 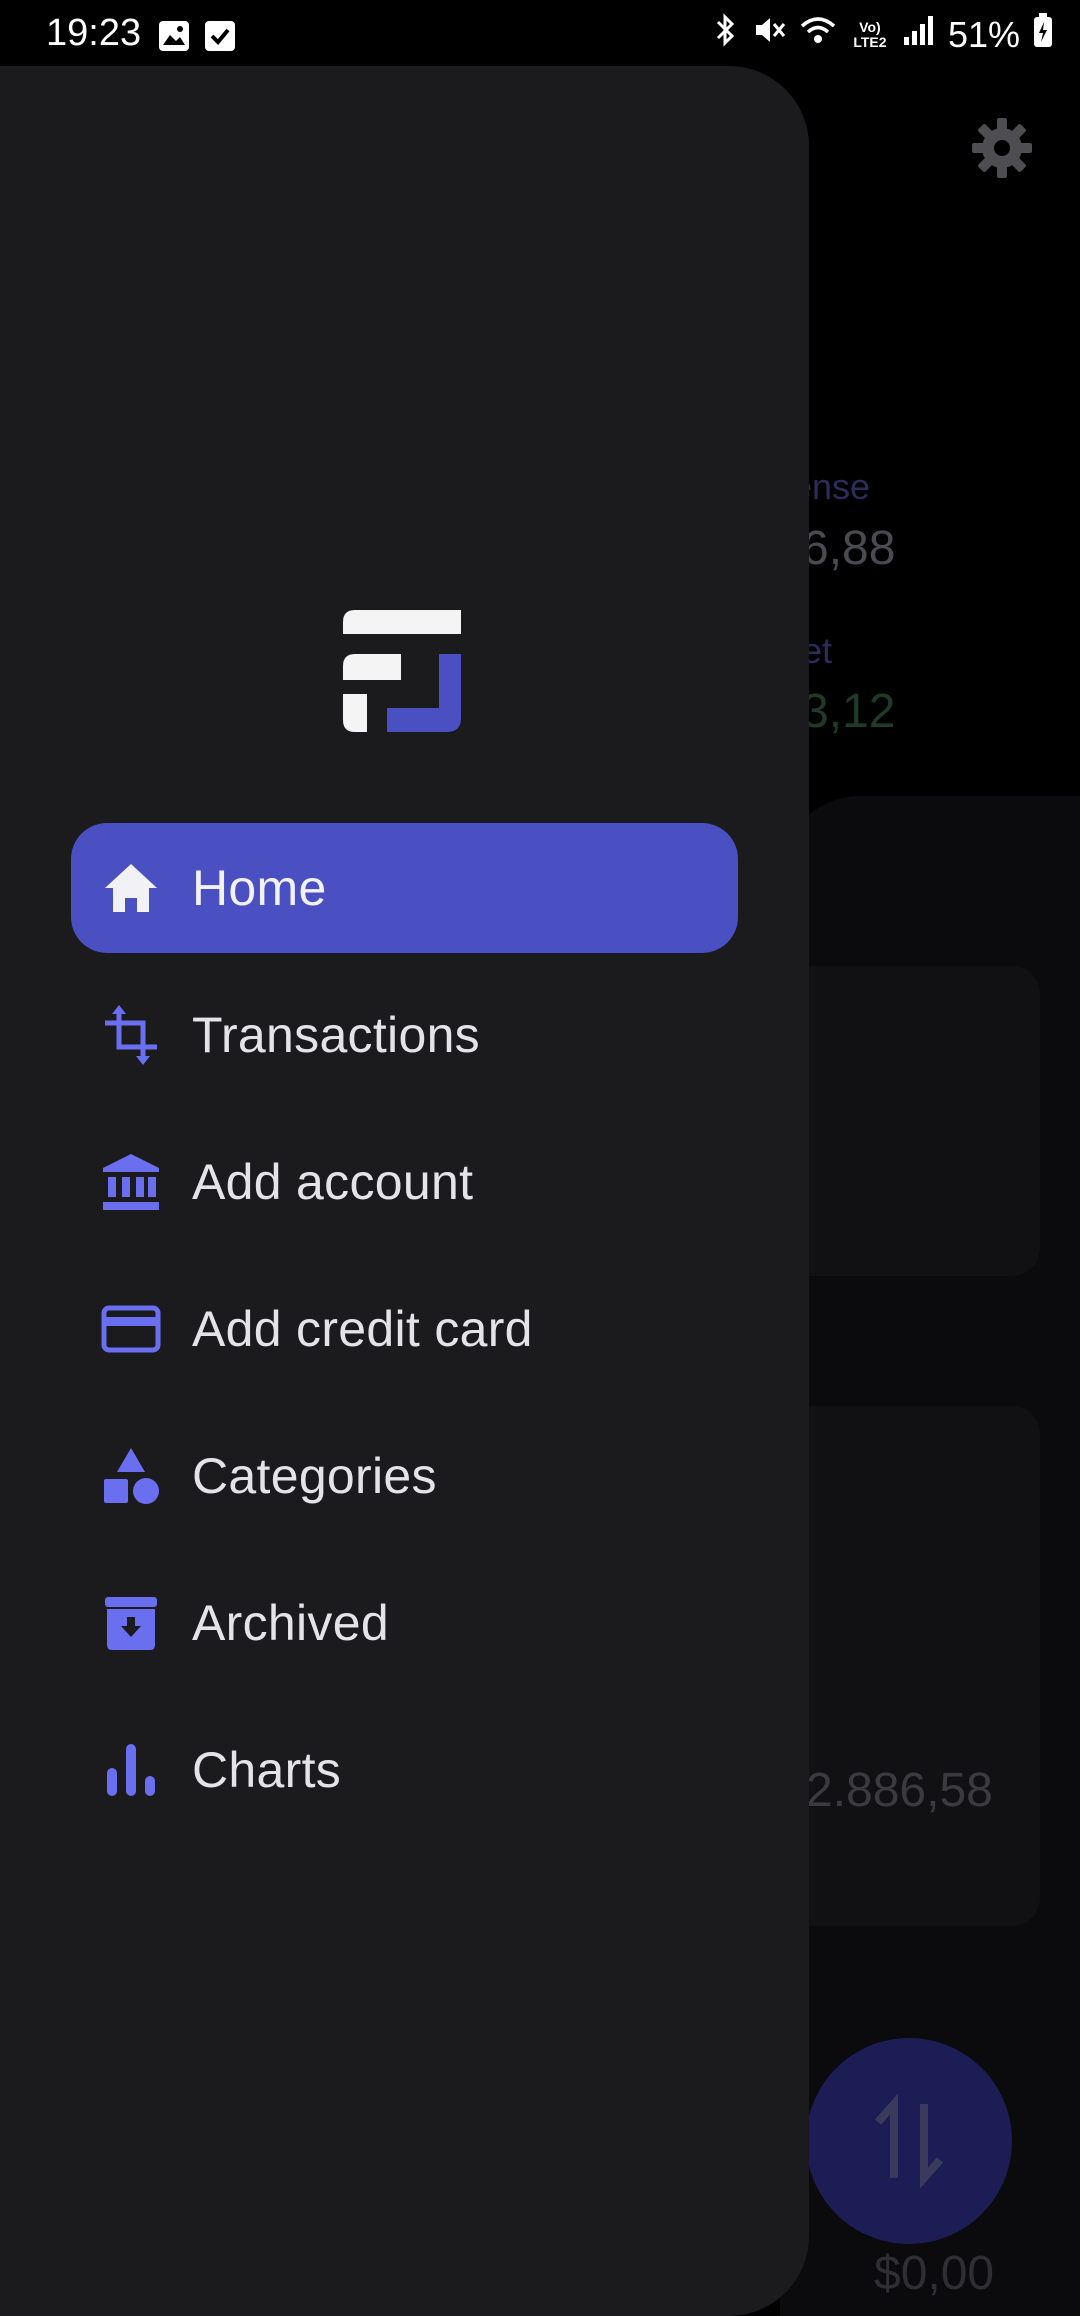 I want to click on menu-item-label: Transactions, so click(x=336, y=1035).